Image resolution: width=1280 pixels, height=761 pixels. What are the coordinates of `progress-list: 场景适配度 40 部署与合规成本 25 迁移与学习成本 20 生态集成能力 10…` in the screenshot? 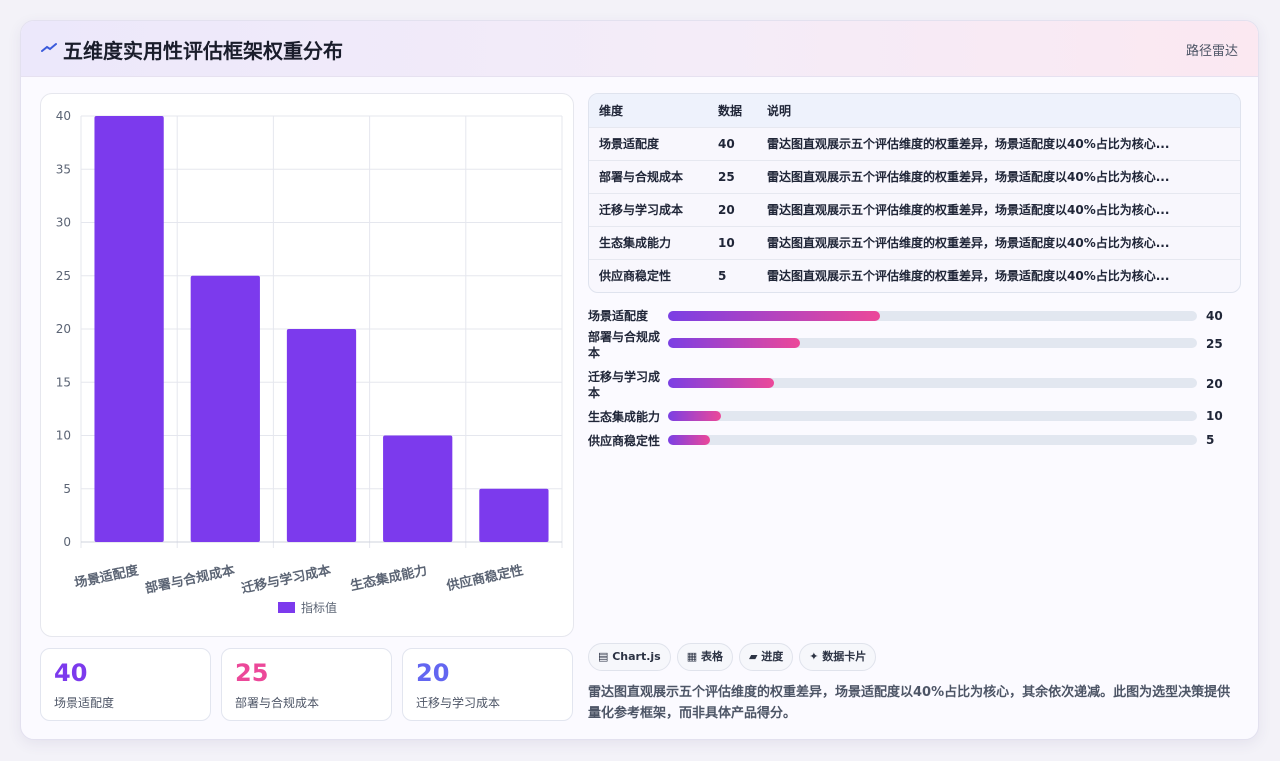 It's located at (914, 381).